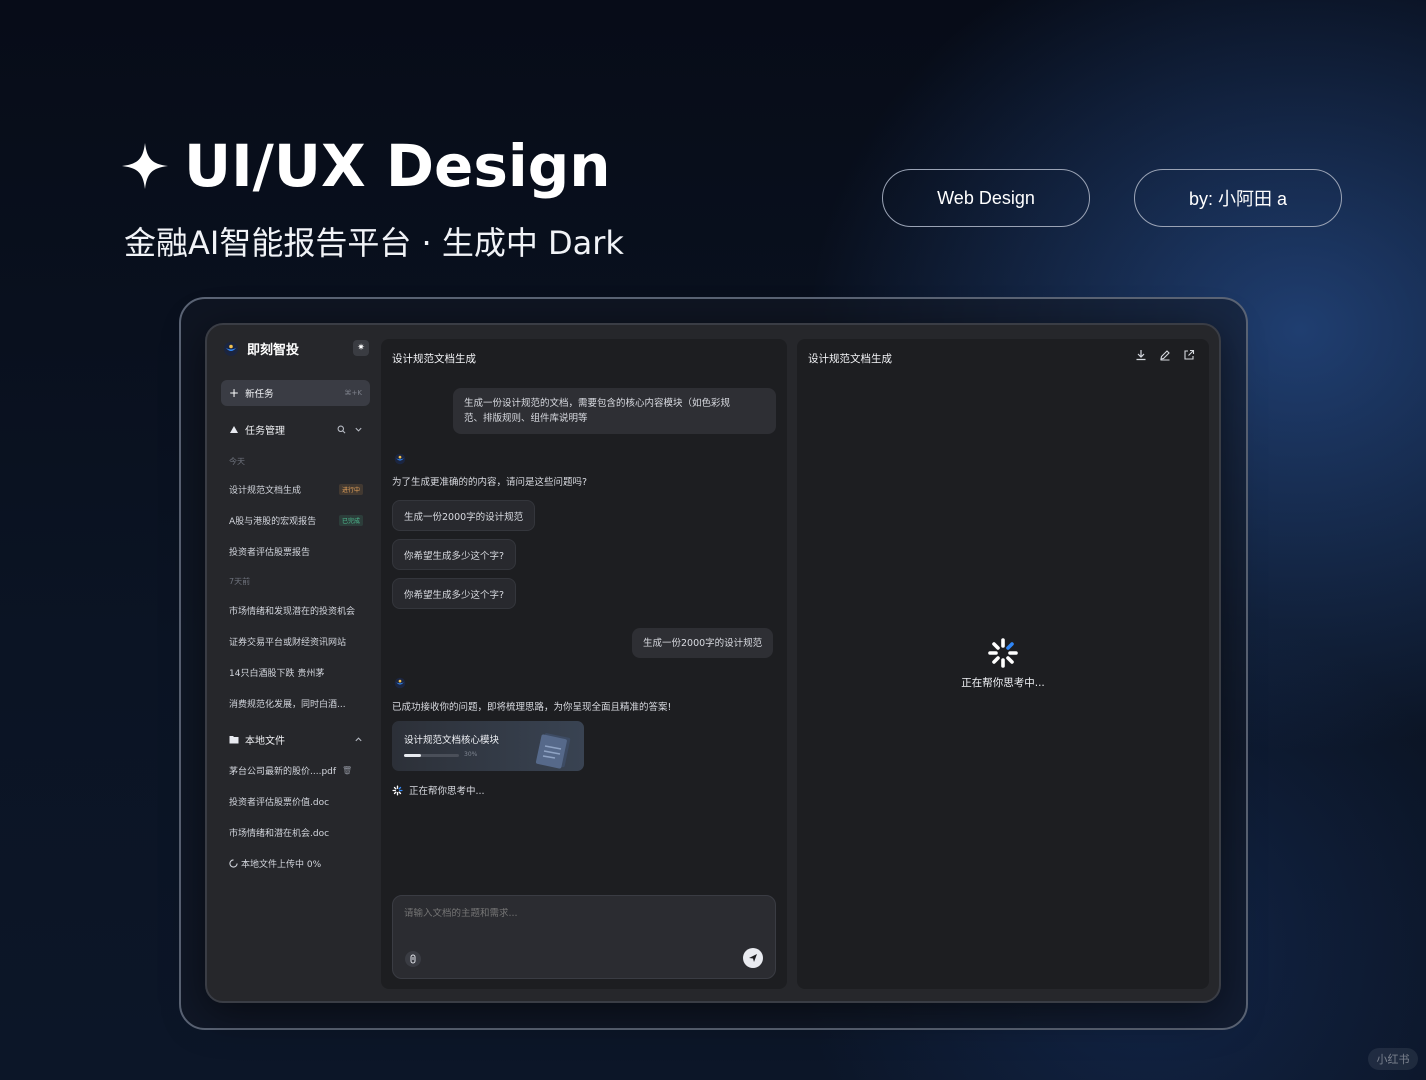  I want to click on task-item: 设计规范文档生成 进行中, so click(296, 489).